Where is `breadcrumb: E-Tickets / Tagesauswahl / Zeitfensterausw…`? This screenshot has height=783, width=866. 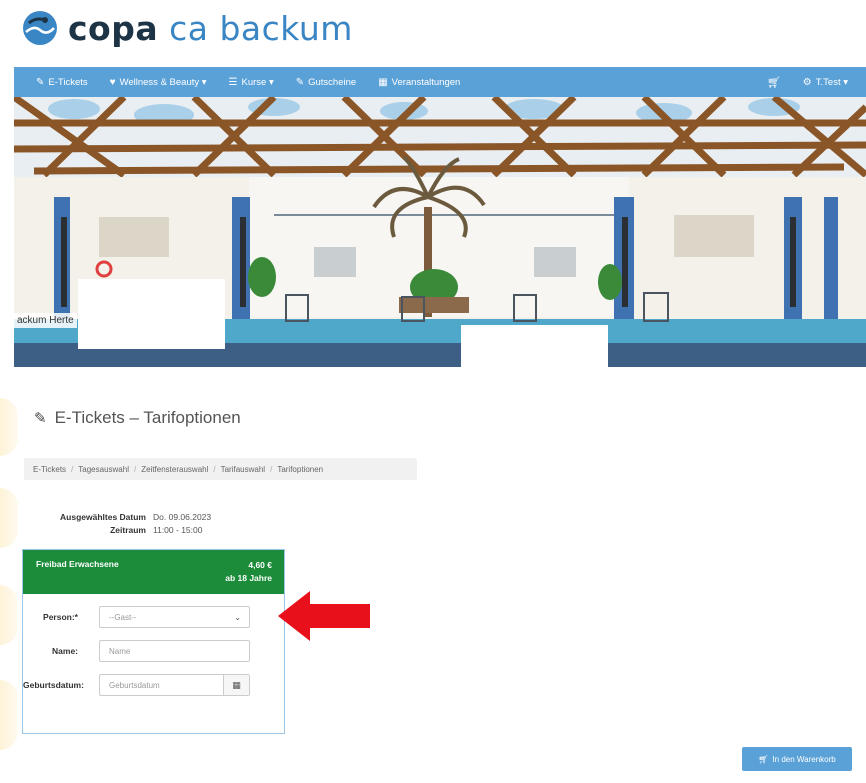 breadcrumb: E-Tickets / Tagesauswahl / Zeitfensterausw… is located at coordinates (220, 469).